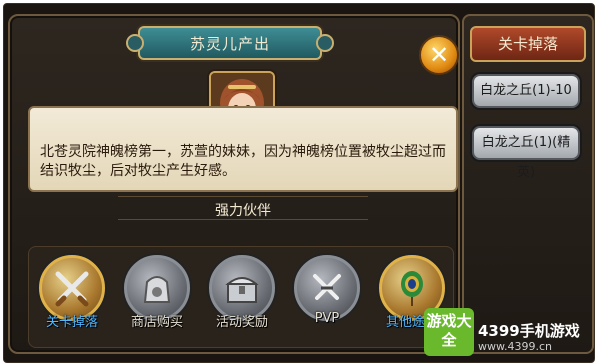 The width and height of the screenshot is (596, 364). What do you see at coordinates (243, 211) in the screenshot?
I see `character-tag: 强力伙伴` at bounding box center [243, 211].